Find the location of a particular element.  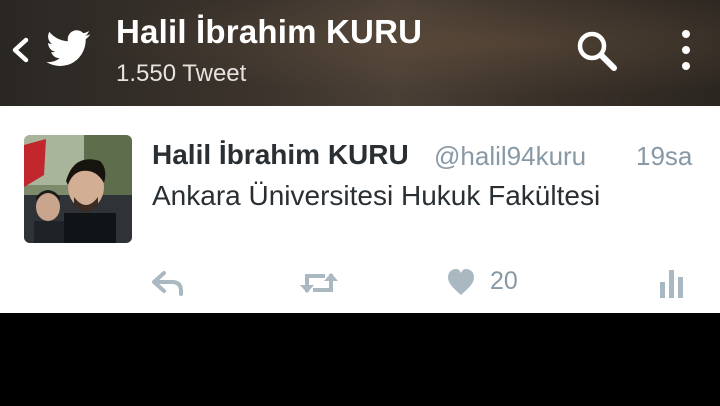

retweet-icon is located at coordinates (319, 283).